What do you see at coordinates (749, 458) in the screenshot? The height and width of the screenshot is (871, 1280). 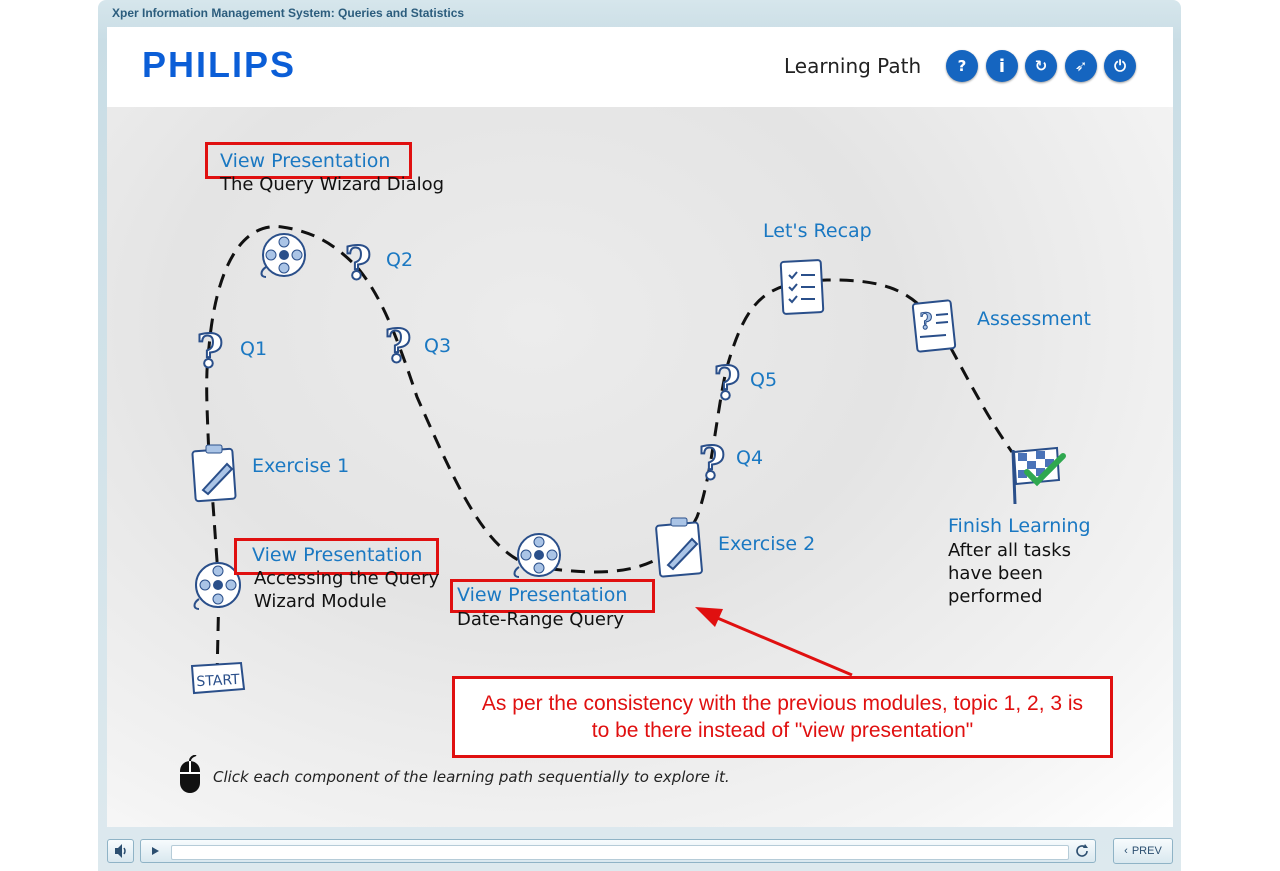 I see `q4-link: Q4` at bounding box center [749, 458].